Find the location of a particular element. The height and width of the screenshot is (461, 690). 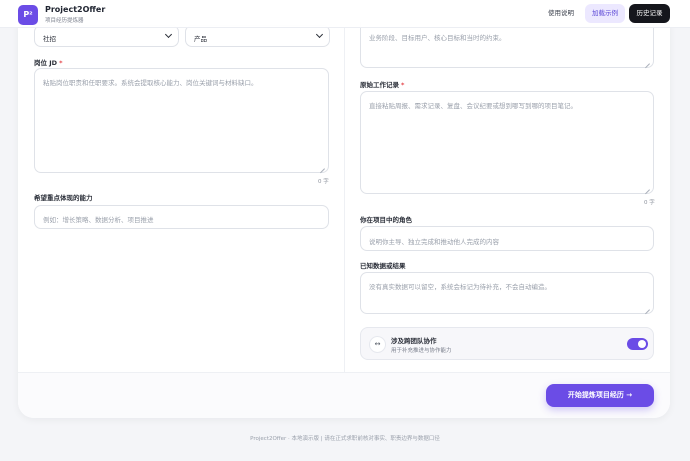

cross-team-option: ↔ 涉及跨团队协作 用于补充推进与协作能力 is located at coordinates (507, 343).